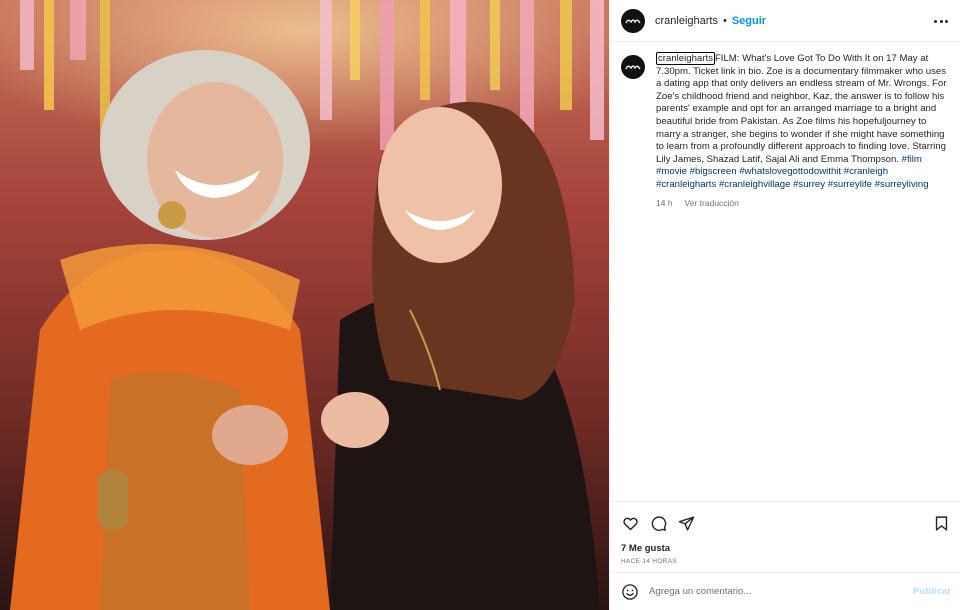 Image resolution: width=960 pixels, height=610 pixels. Describe the element at coordinates (941, 21) in the screenshot. I see `more-horizontal-icon` at that location.